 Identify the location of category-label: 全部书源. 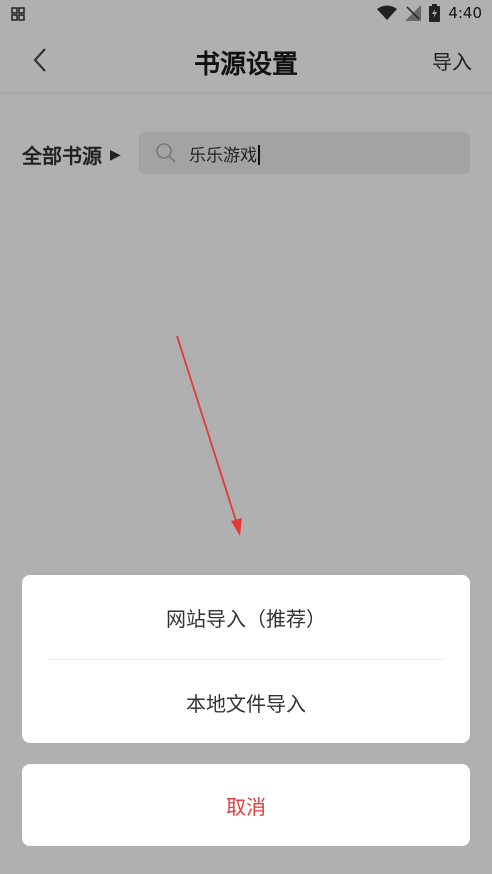
(62, 156).